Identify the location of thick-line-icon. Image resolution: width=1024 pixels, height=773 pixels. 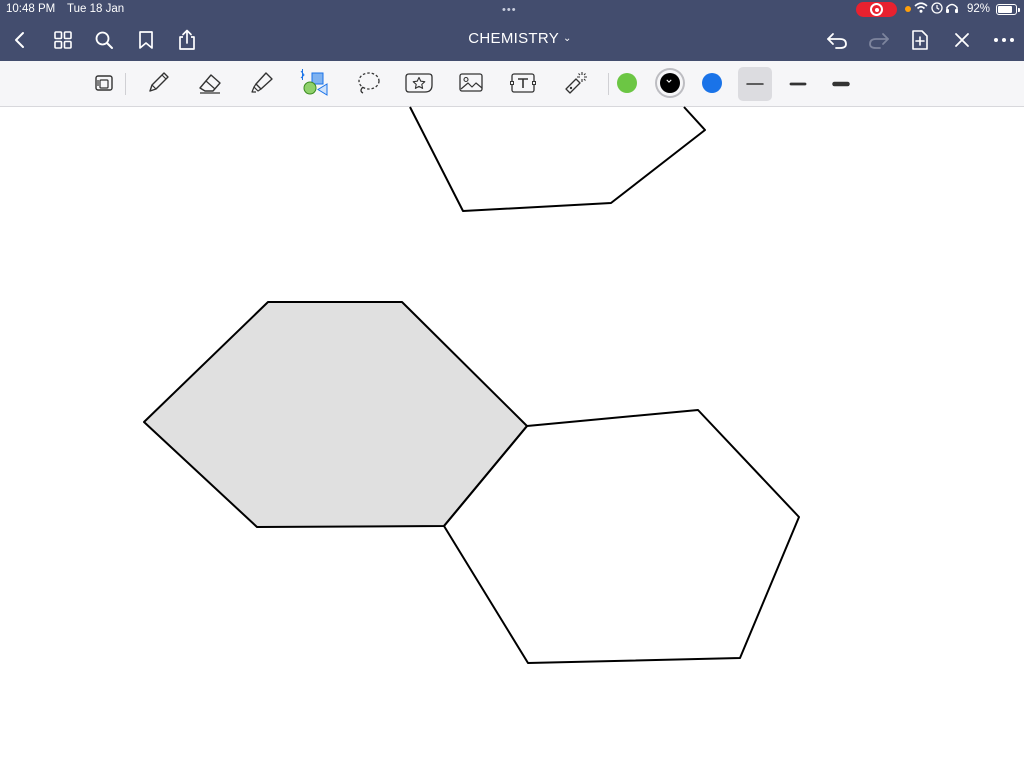
(841, 84).